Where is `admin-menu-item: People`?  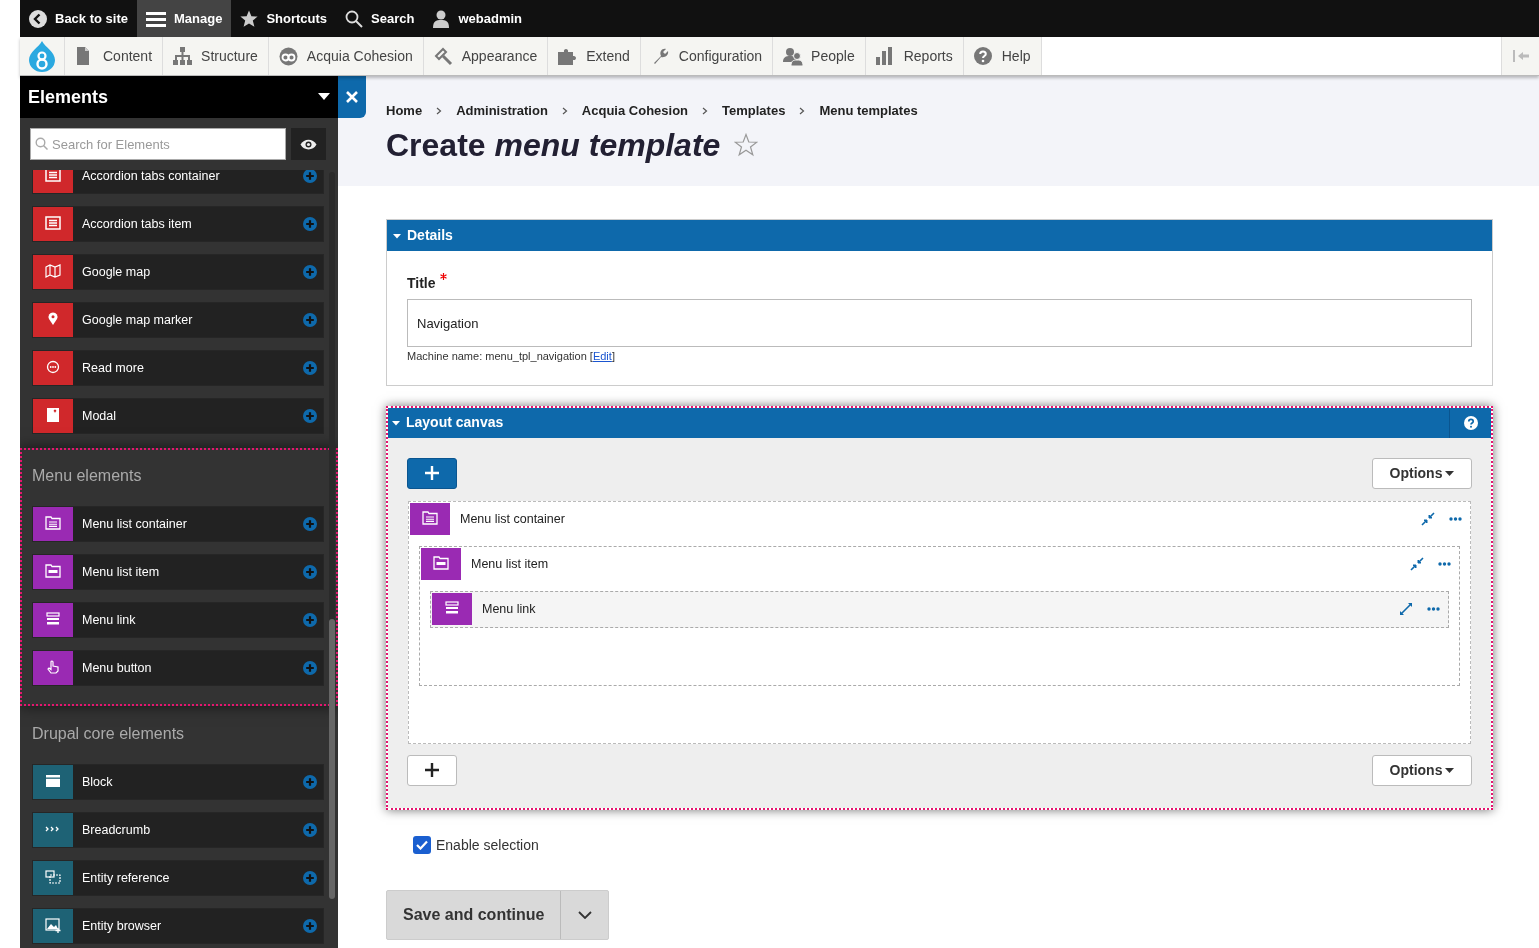 admin-menu-item: People is located at coordinates (819, 56).